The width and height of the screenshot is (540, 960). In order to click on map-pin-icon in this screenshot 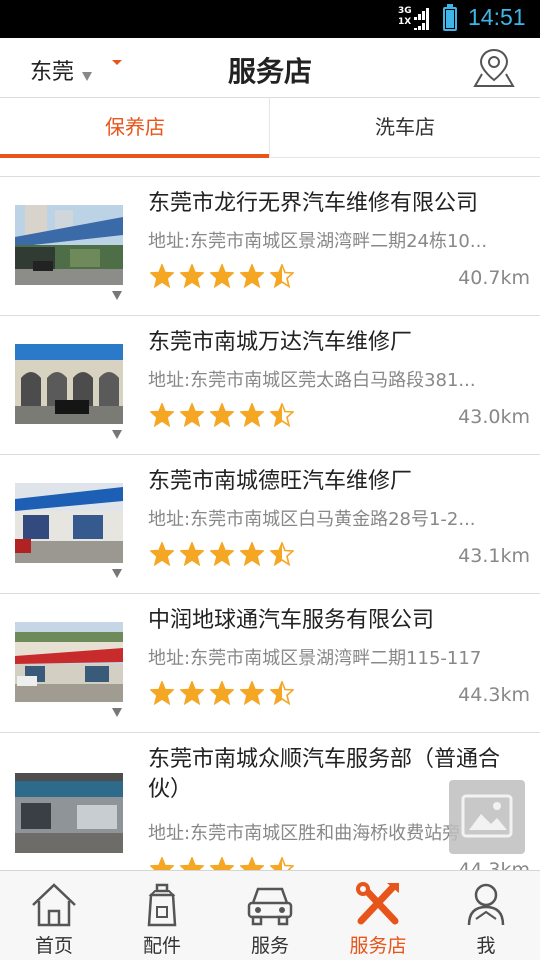, I will do `click(494, 68)`.